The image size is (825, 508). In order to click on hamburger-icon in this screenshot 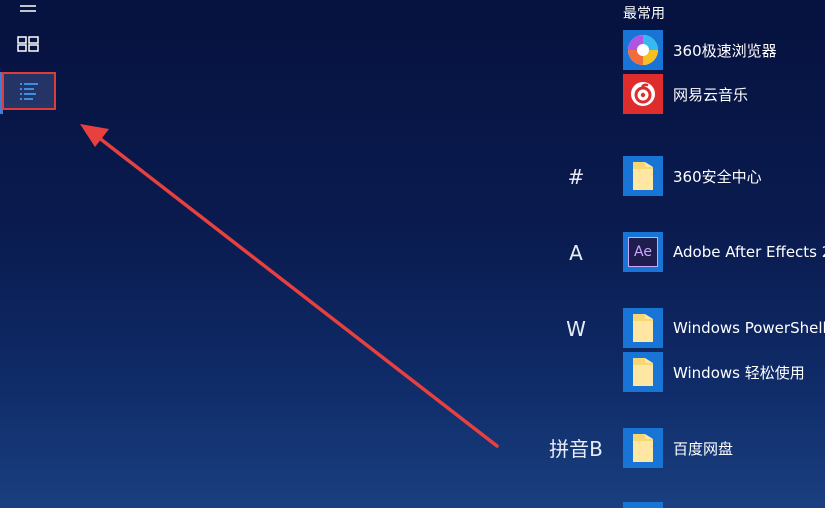, I will do `click(28, 8)`.